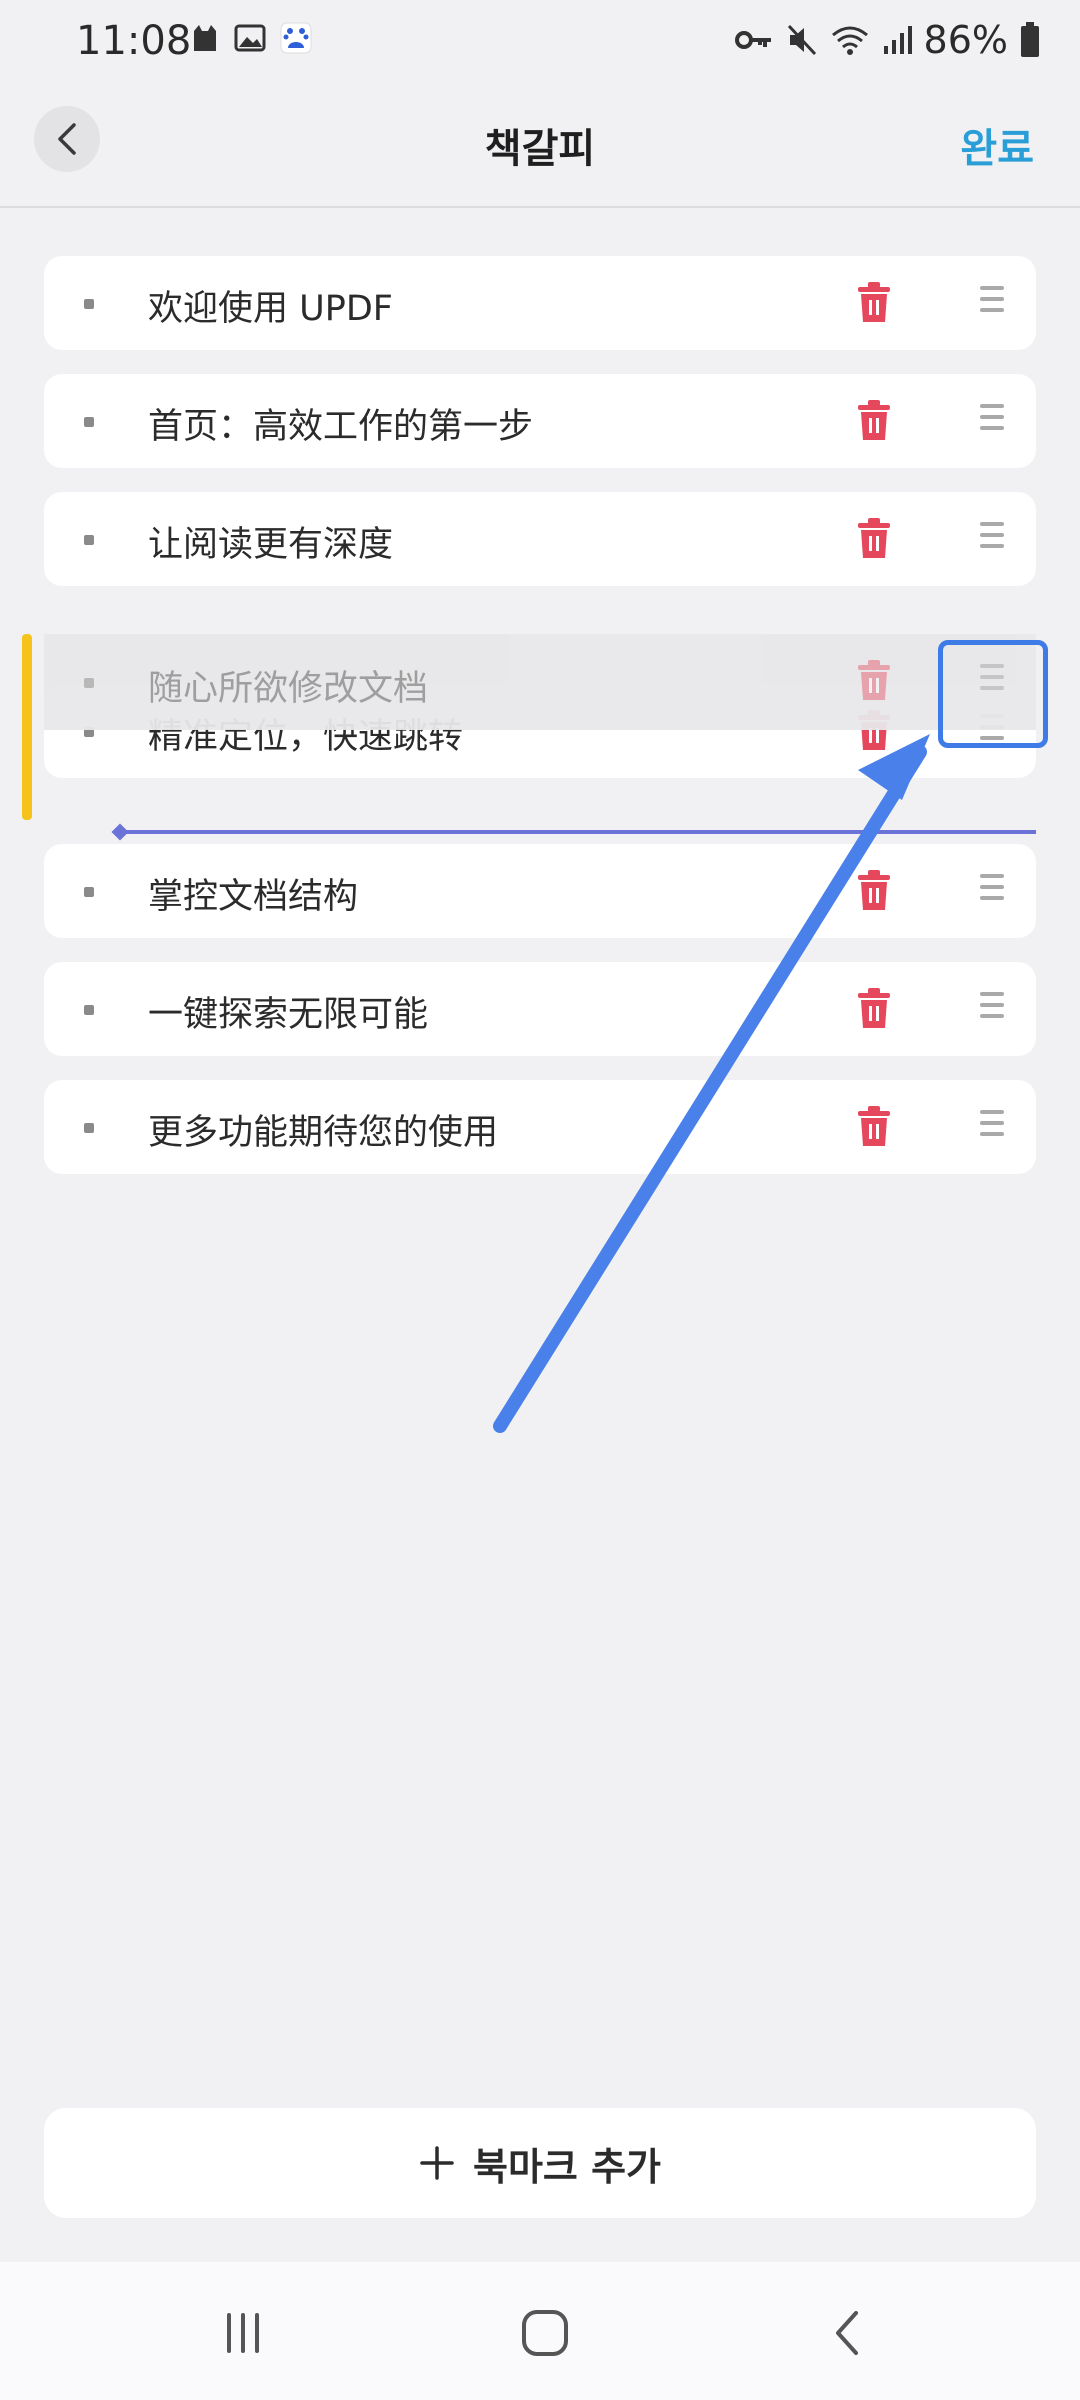  I want to click on system-nav-bar, so click(540, 2331).